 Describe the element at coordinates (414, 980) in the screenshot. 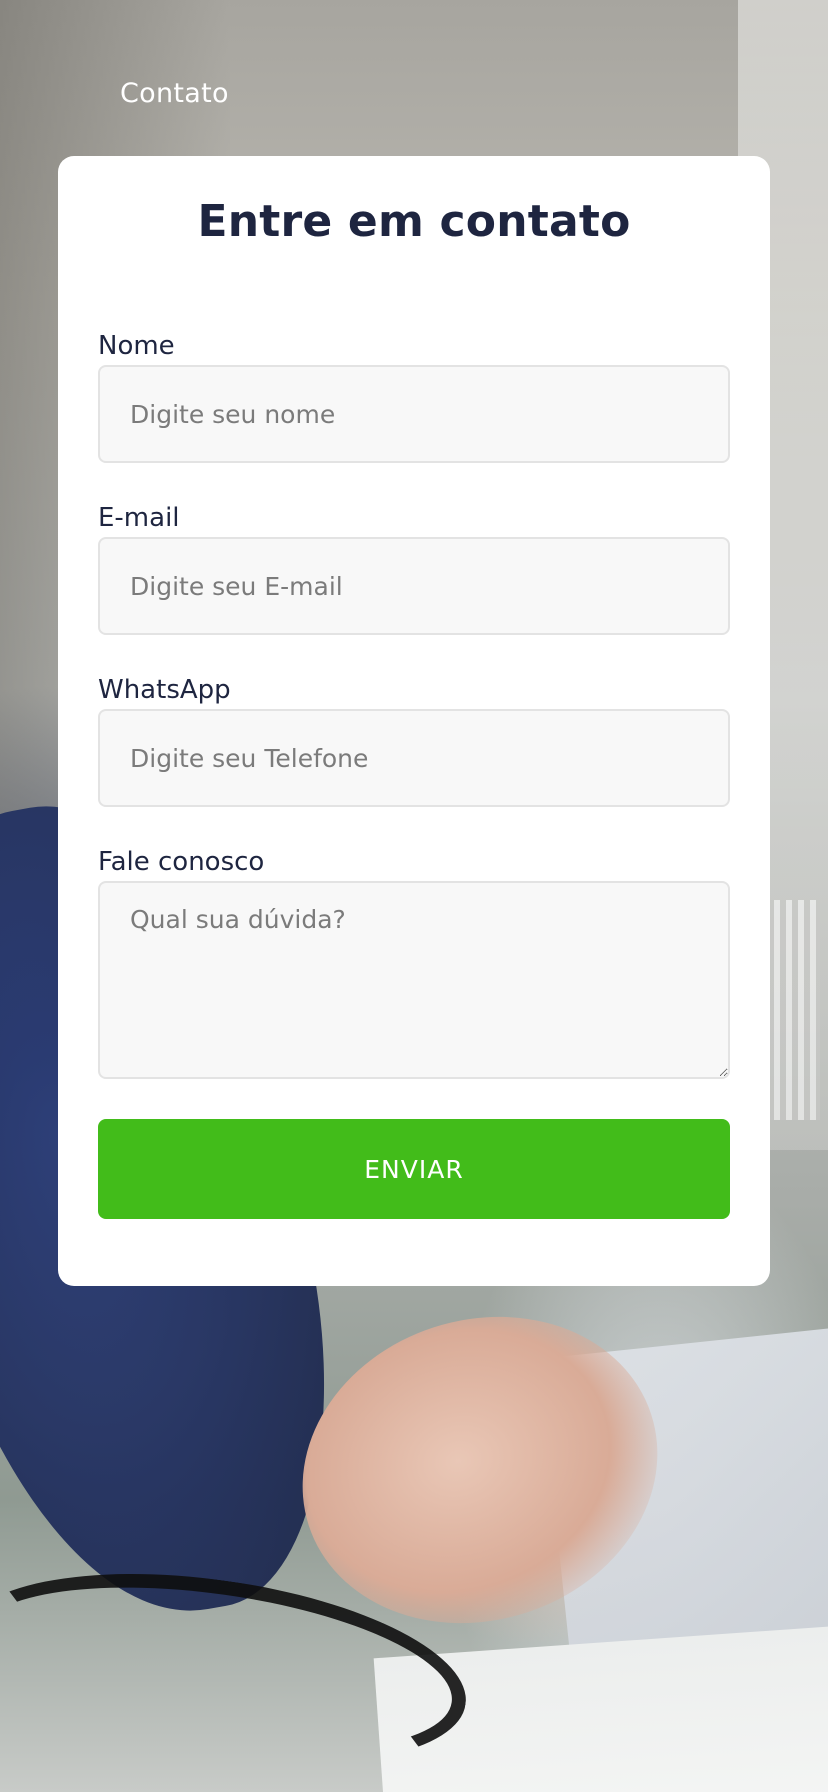

I see `message-textarea` at that location.